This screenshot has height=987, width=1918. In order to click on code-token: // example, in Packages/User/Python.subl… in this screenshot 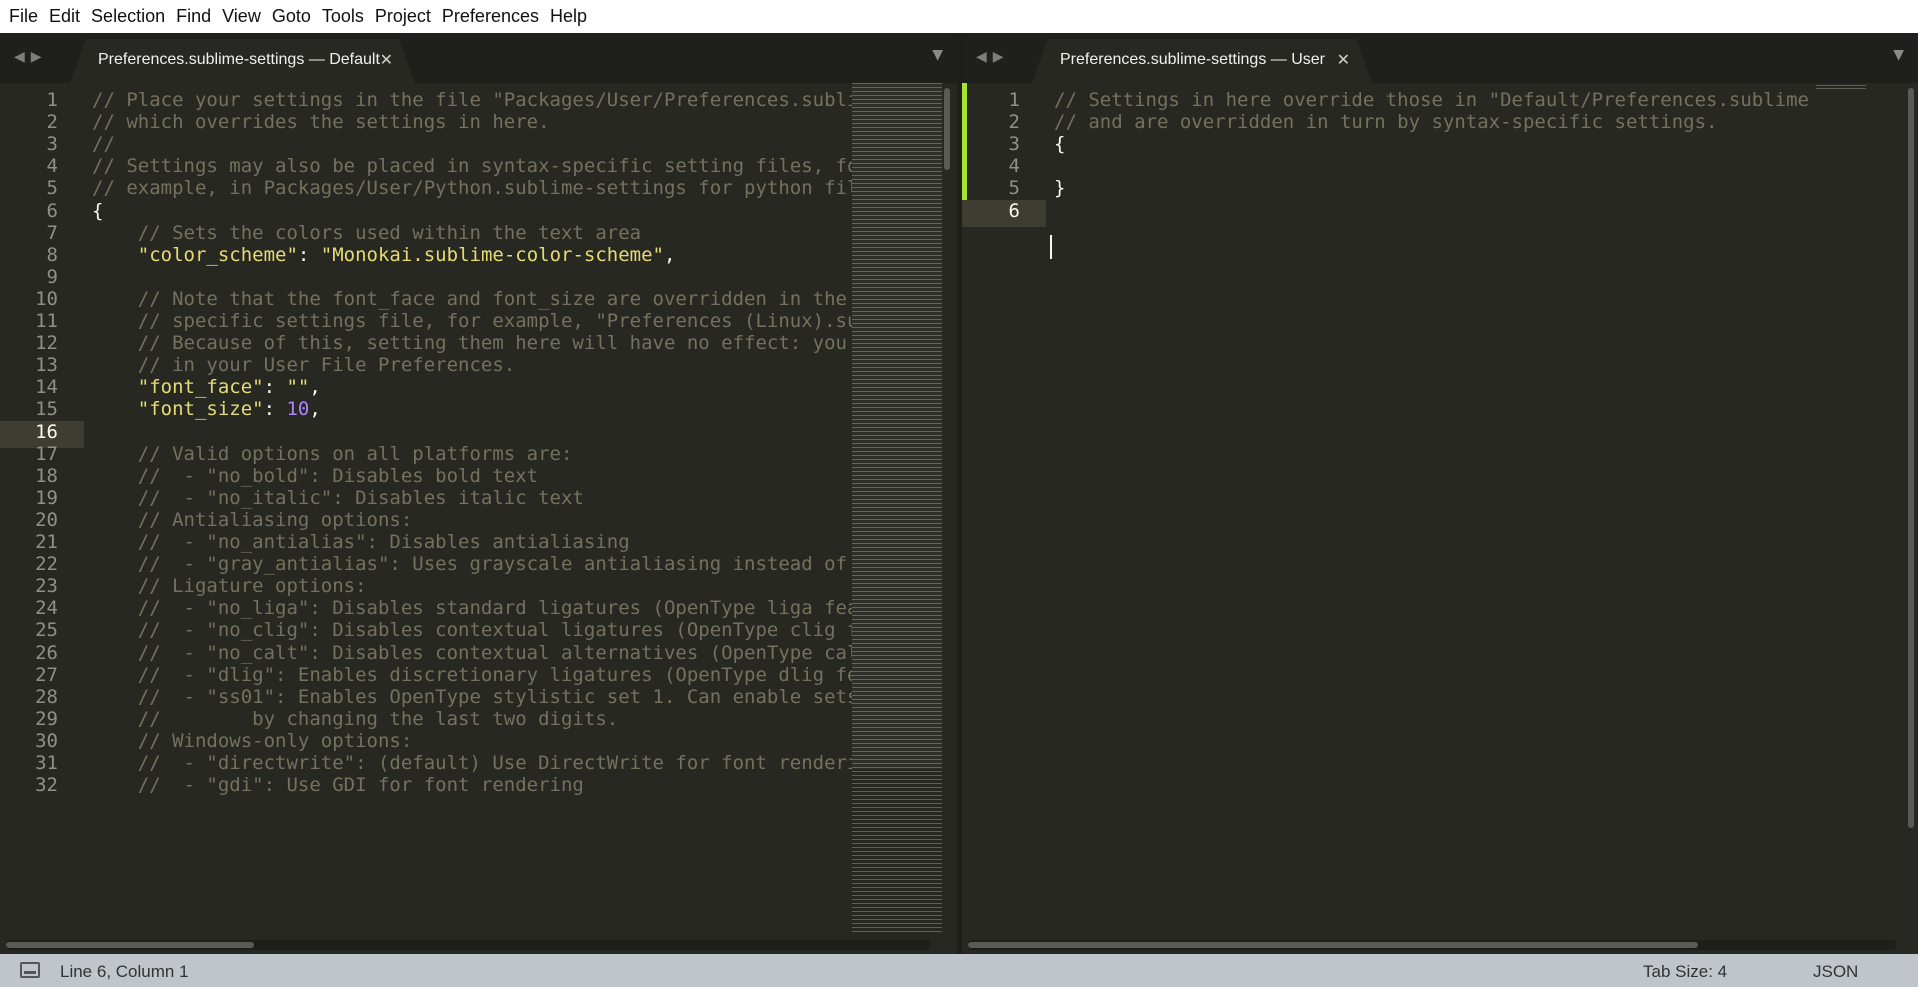, I will do `click(472, 188)`.